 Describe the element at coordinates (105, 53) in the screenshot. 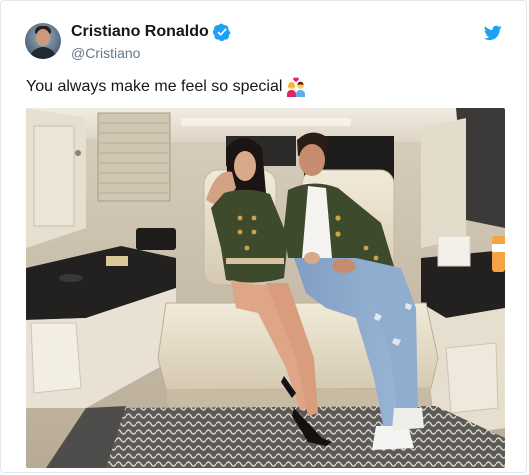

I see `author-handle: @Cristiano` at that location.